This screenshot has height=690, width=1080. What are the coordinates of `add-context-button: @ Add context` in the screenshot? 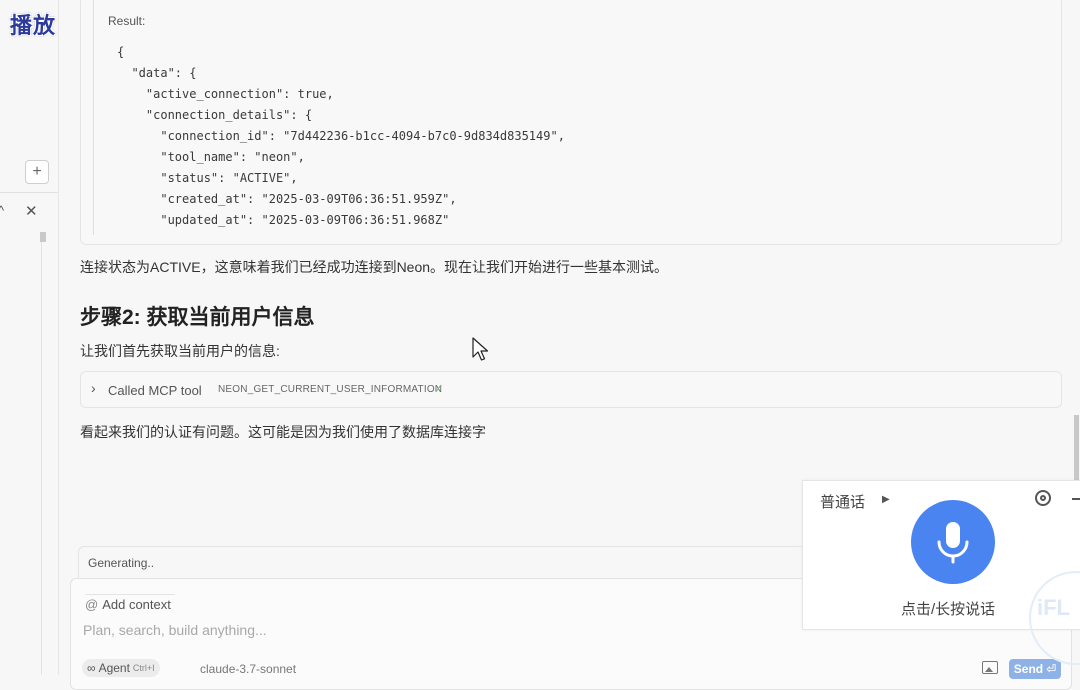 It's located at (130, 603).